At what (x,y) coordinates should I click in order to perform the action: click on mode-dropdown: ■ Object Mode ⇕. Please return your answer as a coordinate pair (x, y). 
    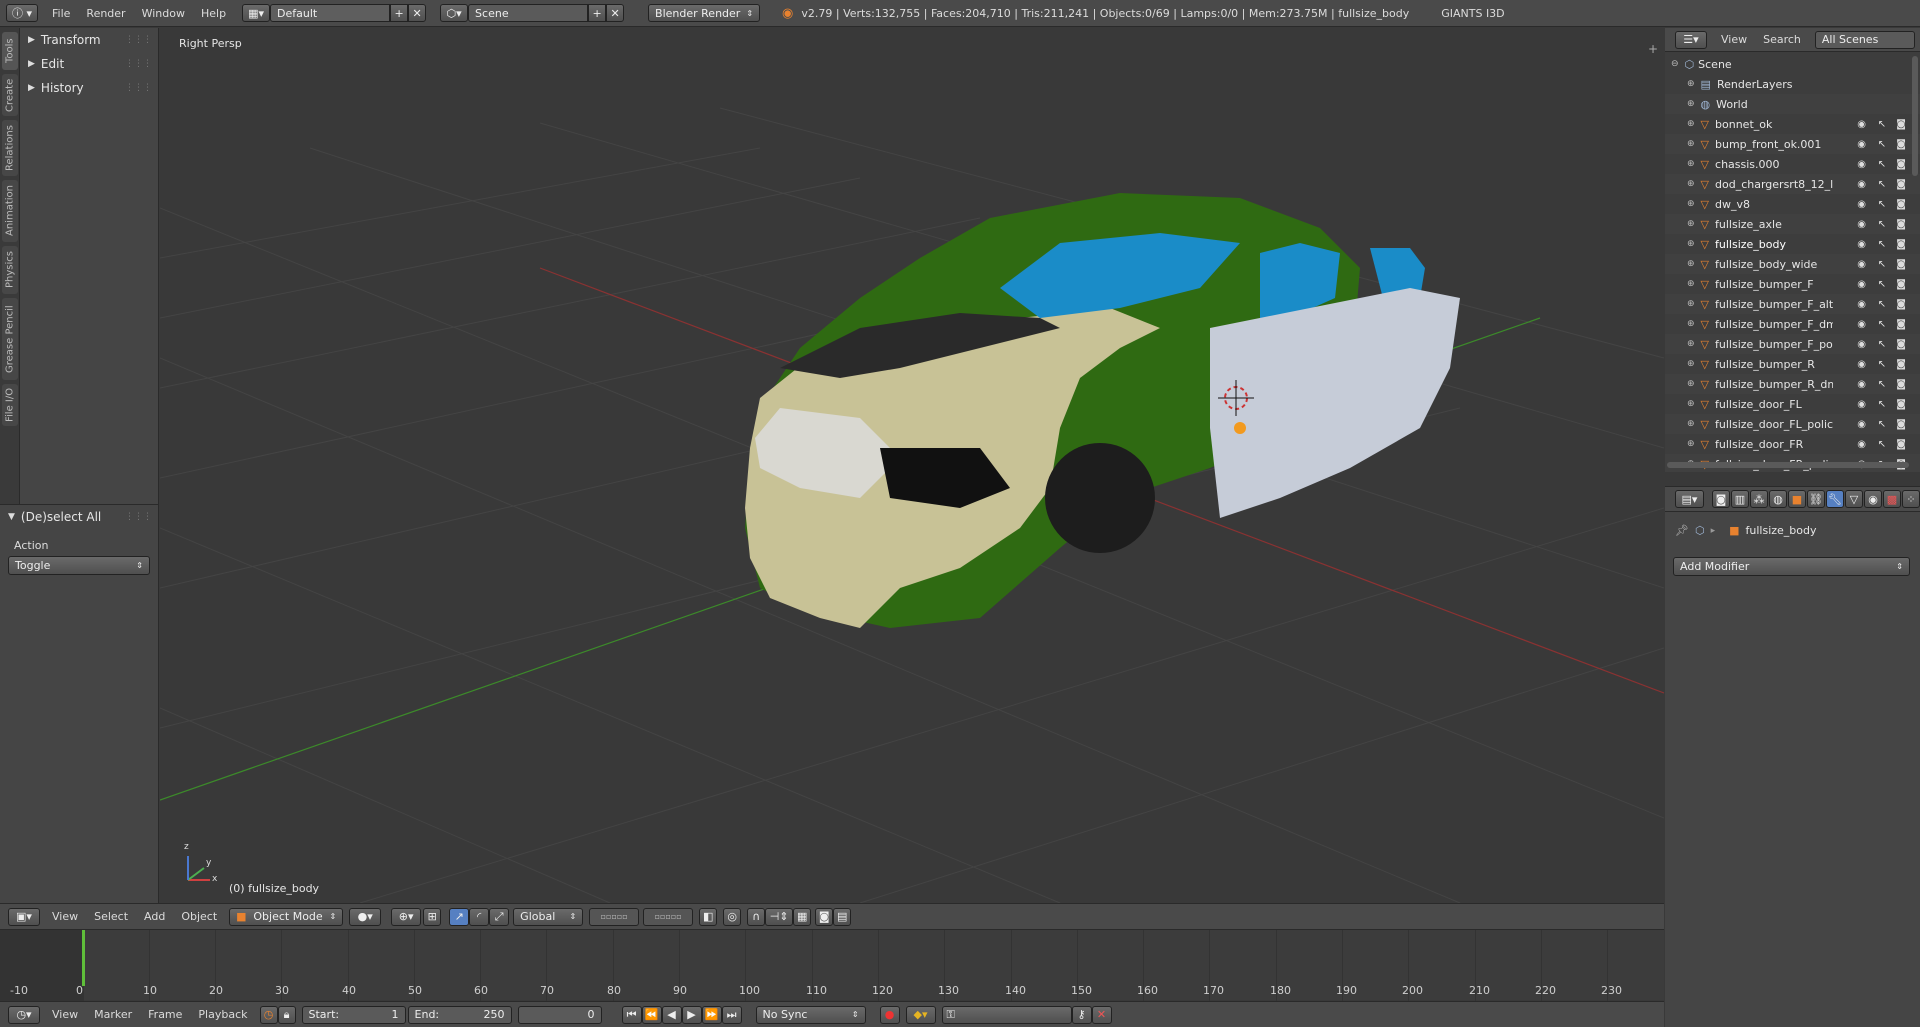
    Looking at the image, I should click on (286, 916).